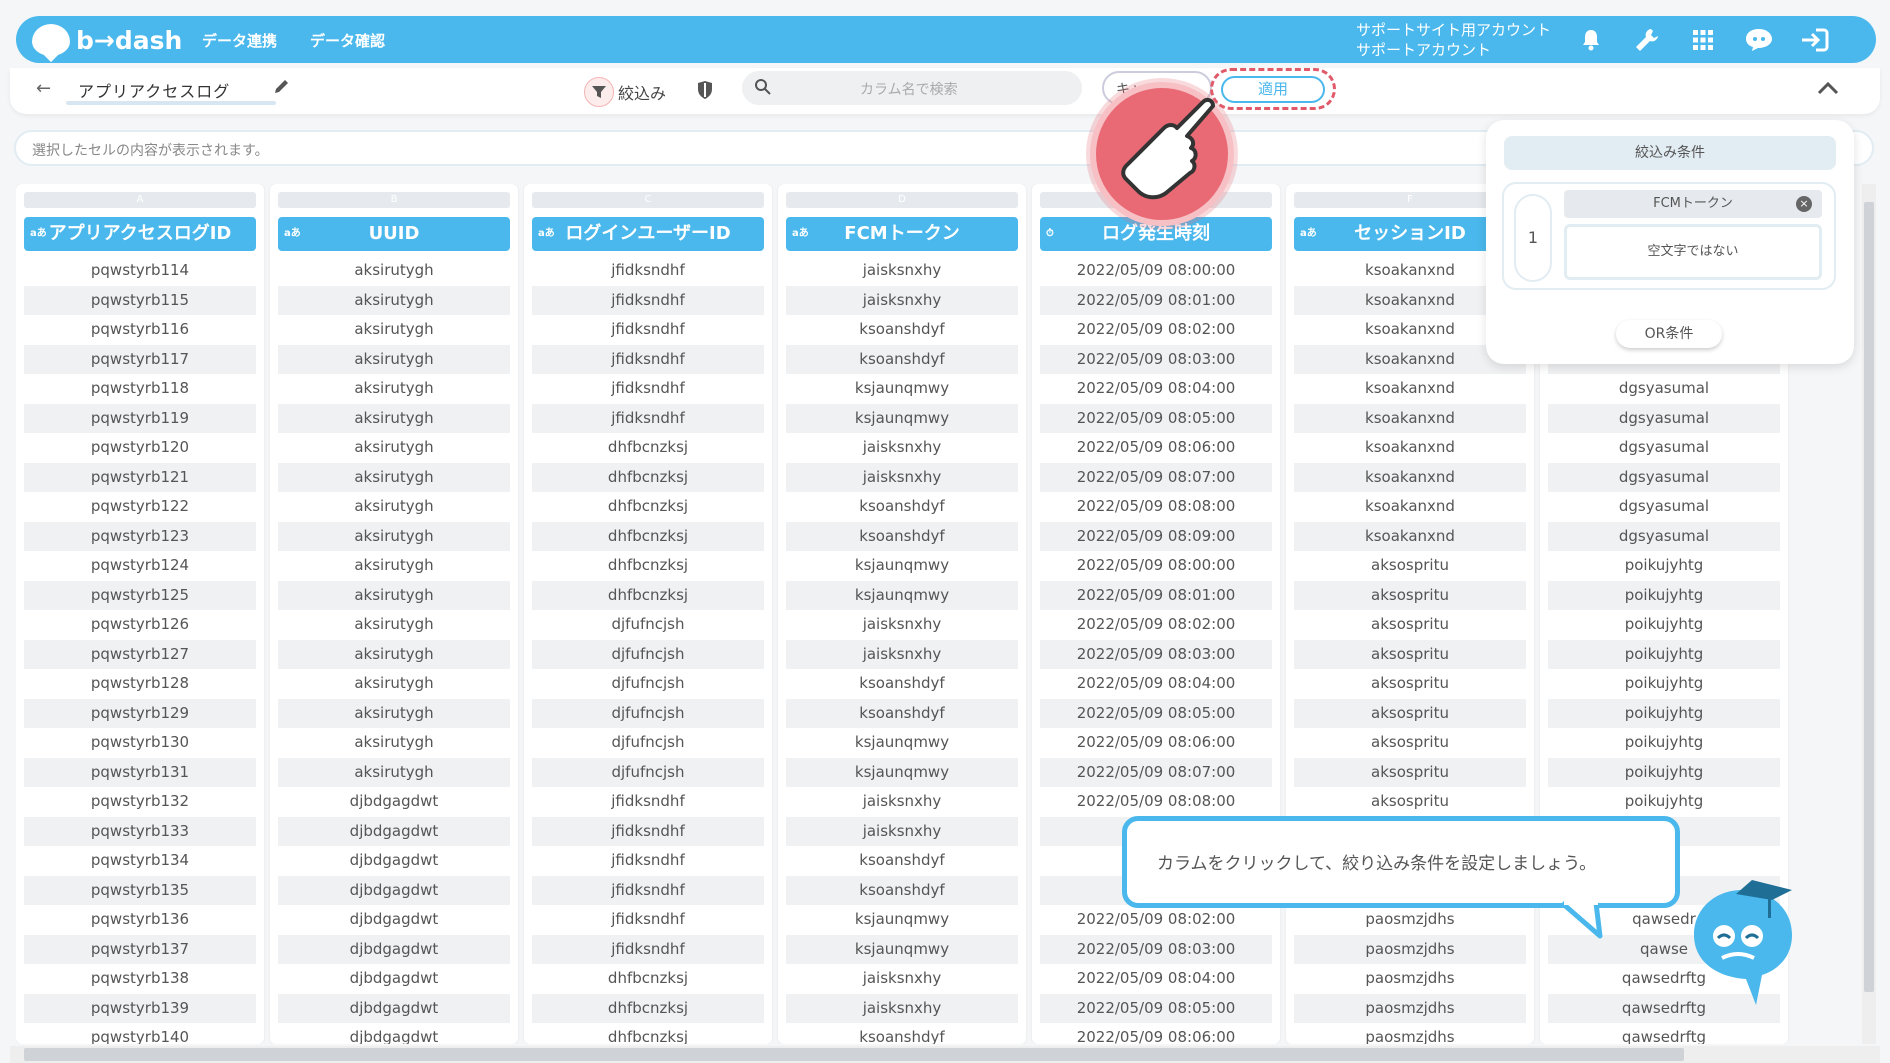  Describe the element at coordinates (347, 40) in the screenshot. I see `nav-data-check: データ確認` at that location.